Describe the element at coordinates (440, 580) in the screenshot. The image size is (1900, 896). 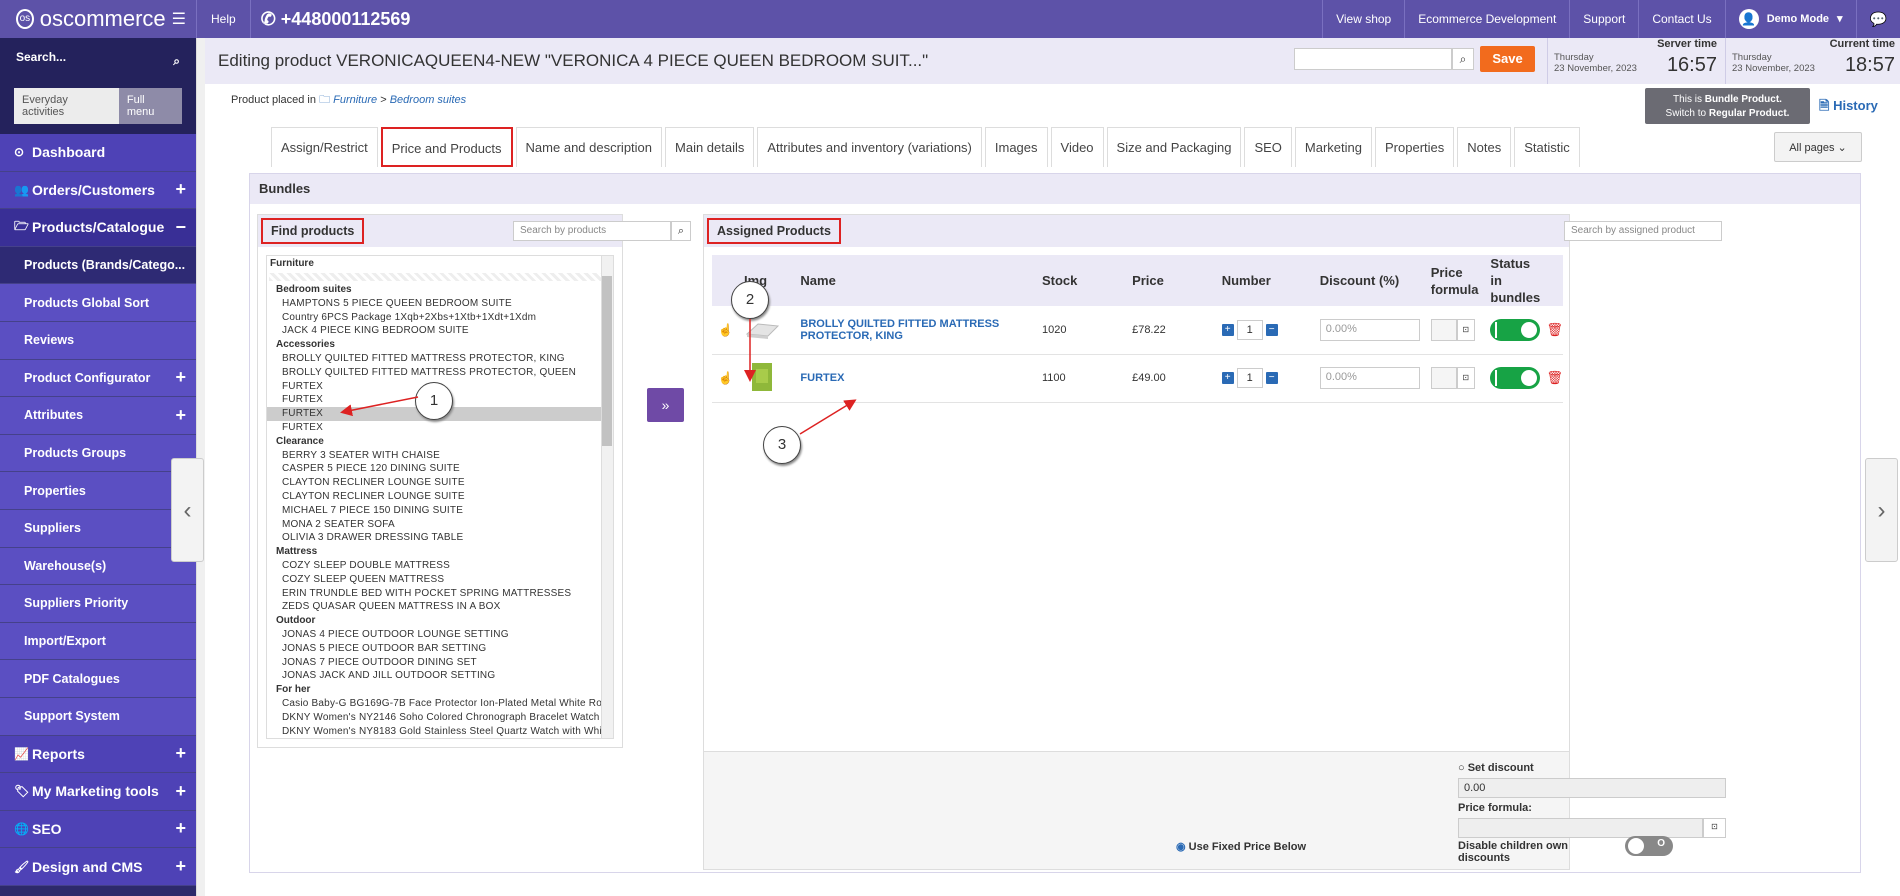
I see `tree-product-item: COZY SLEEP QUEEN MATTRESS` at that location.